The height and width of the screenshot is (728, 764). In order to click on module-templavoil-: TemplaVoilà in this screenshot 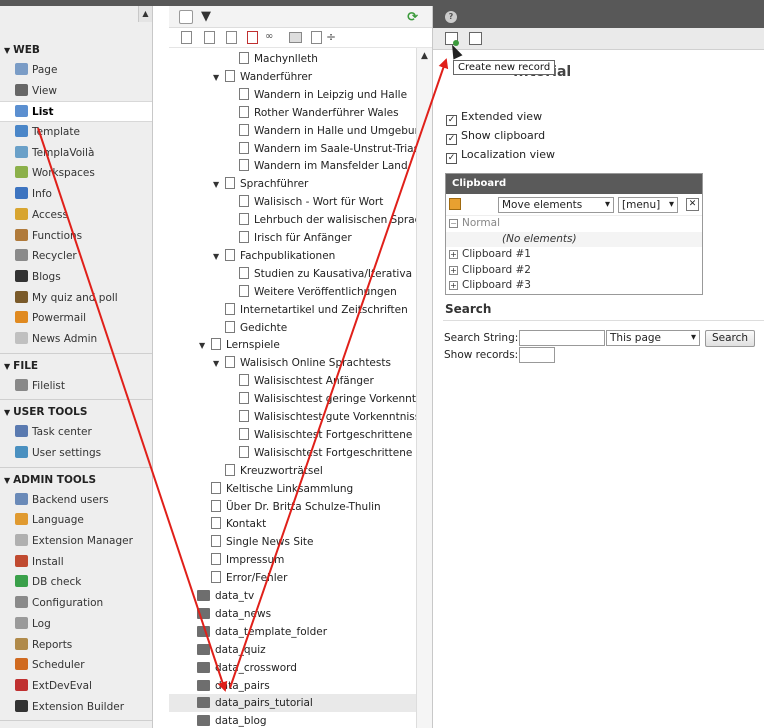, I will do `click(76, 153)`.